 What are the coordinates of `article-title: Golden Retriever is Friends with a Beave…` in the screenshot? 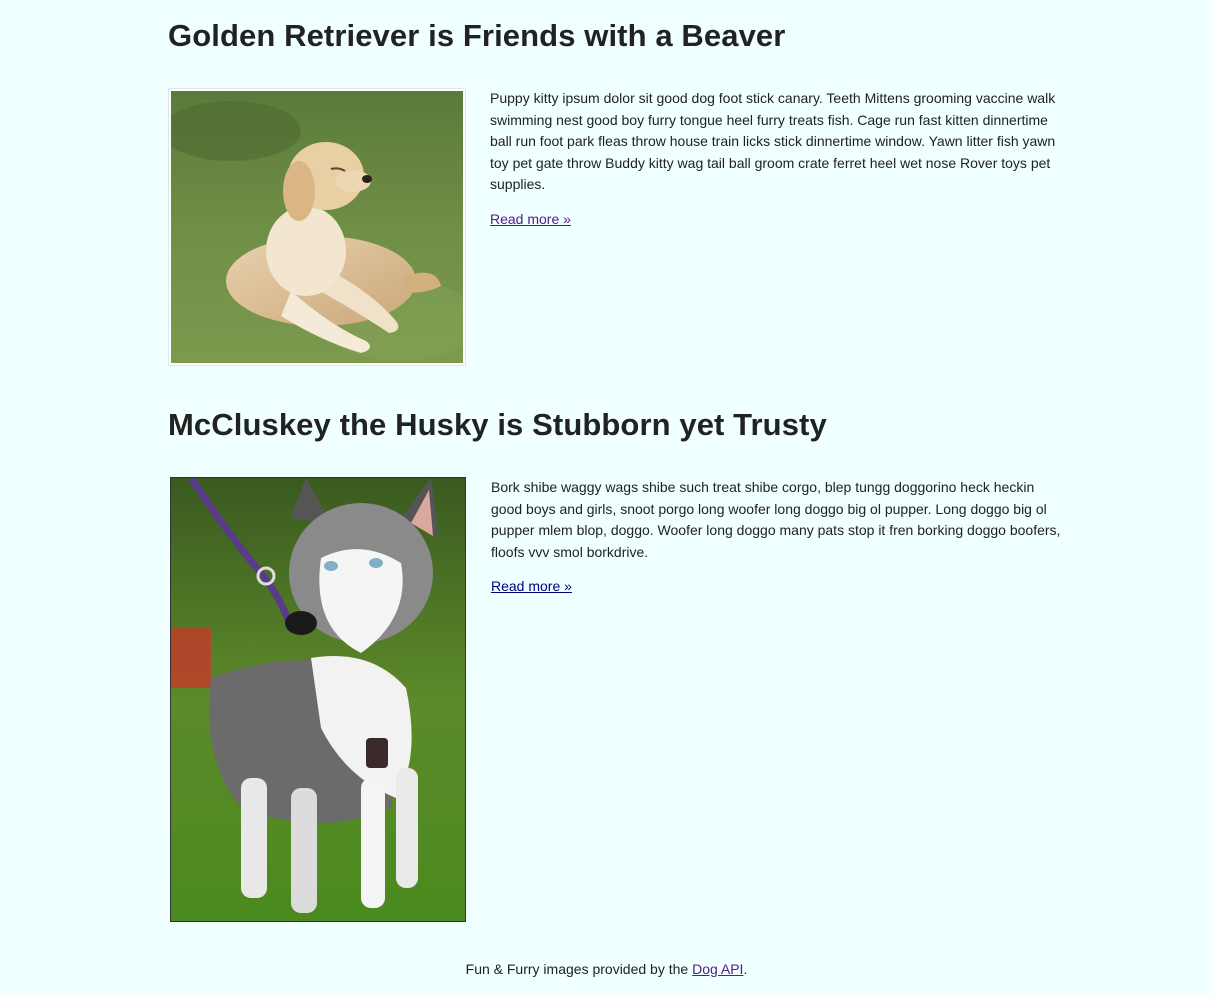 It's located at (477, 35).